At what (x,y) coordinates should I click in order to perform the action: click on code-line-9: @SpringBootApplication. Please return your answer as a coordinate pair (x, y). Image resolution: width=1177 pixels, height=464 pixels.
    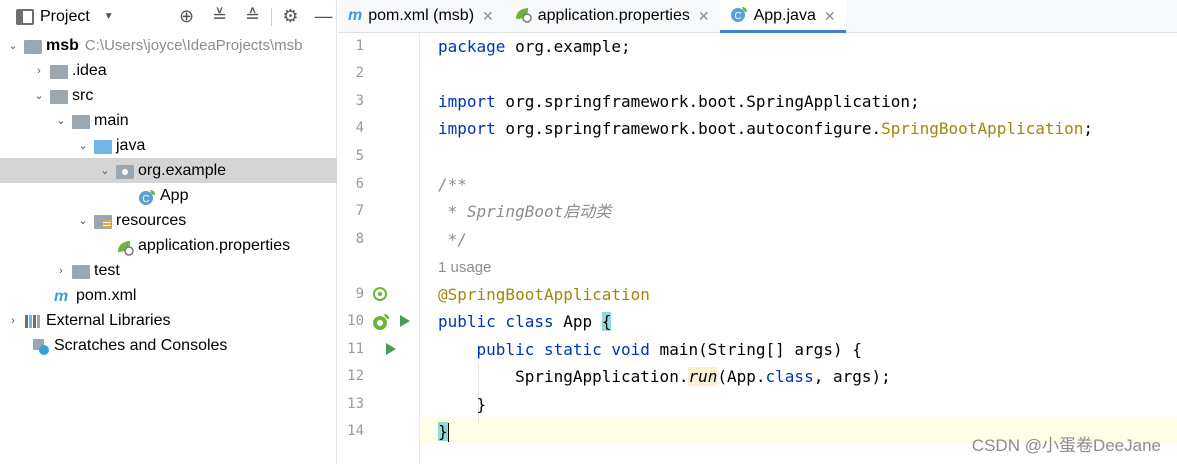
    Looking at the image, I should click on (544, 294).